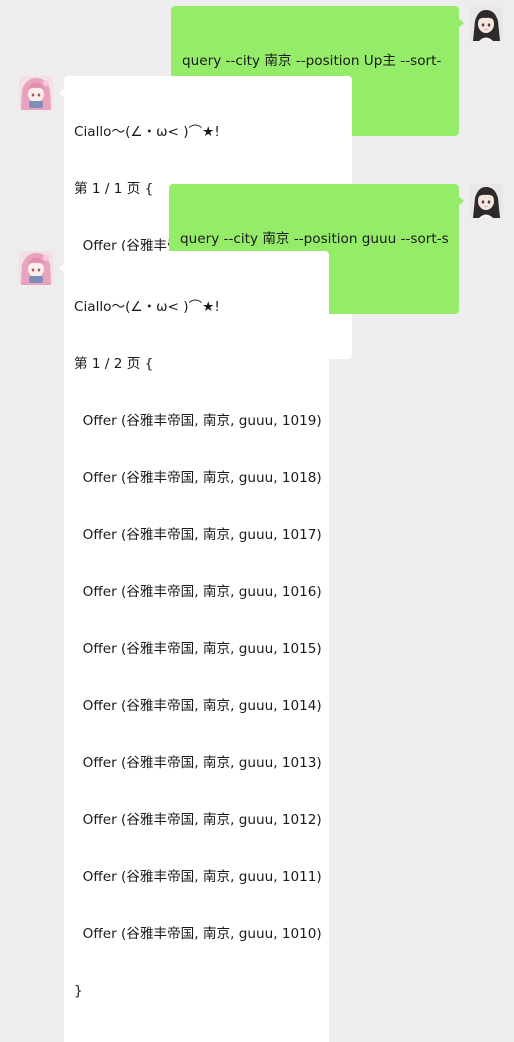 The height and width of the screenshot is (1042, 514). I want to click on message-line: Offer (谷雅丰帝国, 南京, guuu, 1016), so click(198, 592).